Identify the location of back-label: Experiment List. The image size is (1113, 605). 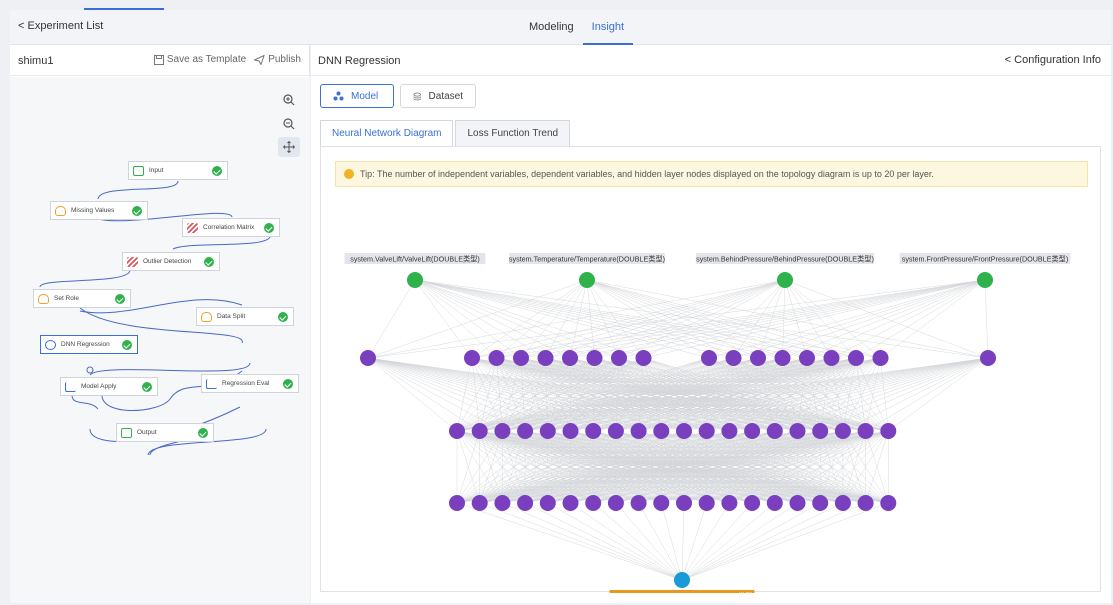
(65, 26).